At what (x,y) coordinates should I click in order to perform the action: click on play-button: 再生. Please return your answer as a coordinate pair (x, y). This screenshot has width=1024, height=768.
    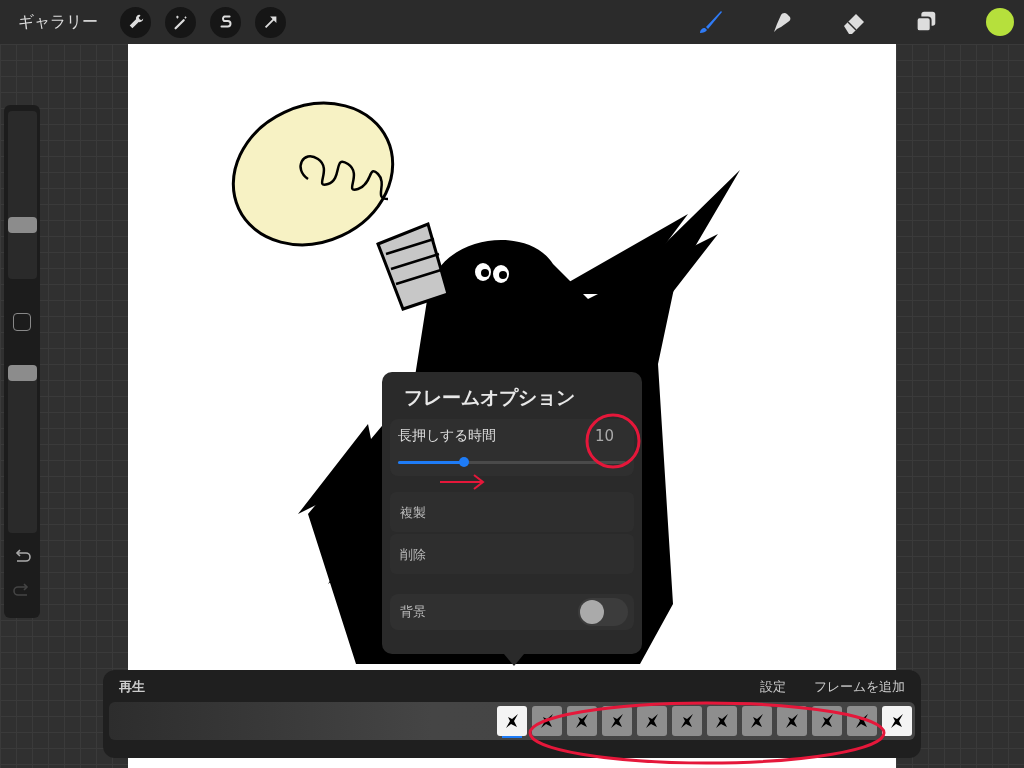
    Looking at the image, I should click on (132, 687).